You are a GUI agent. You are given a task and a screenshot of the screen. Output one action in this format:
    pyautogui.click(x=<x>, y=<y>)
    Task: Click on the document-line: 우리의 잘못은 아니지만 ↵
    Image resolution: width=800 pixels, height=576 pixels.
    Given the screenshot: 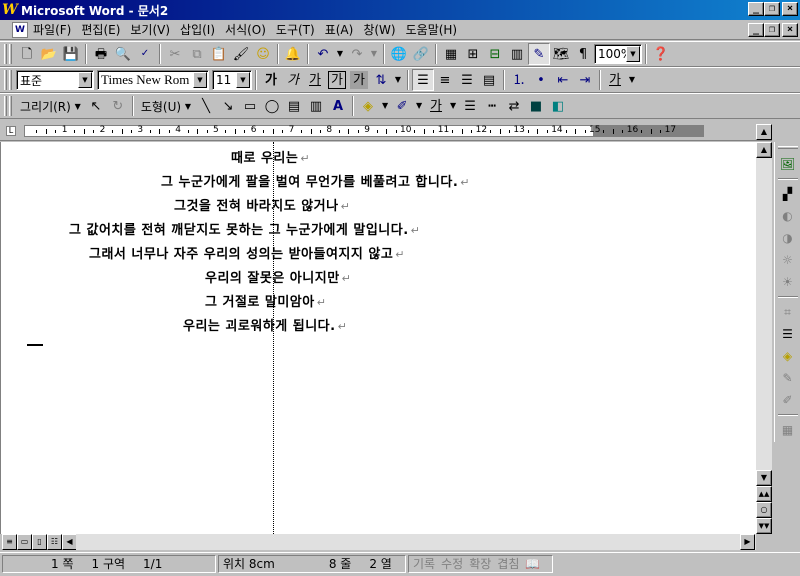 What is the action you would take?
    pyautogui.click(x=278, y=279)
    